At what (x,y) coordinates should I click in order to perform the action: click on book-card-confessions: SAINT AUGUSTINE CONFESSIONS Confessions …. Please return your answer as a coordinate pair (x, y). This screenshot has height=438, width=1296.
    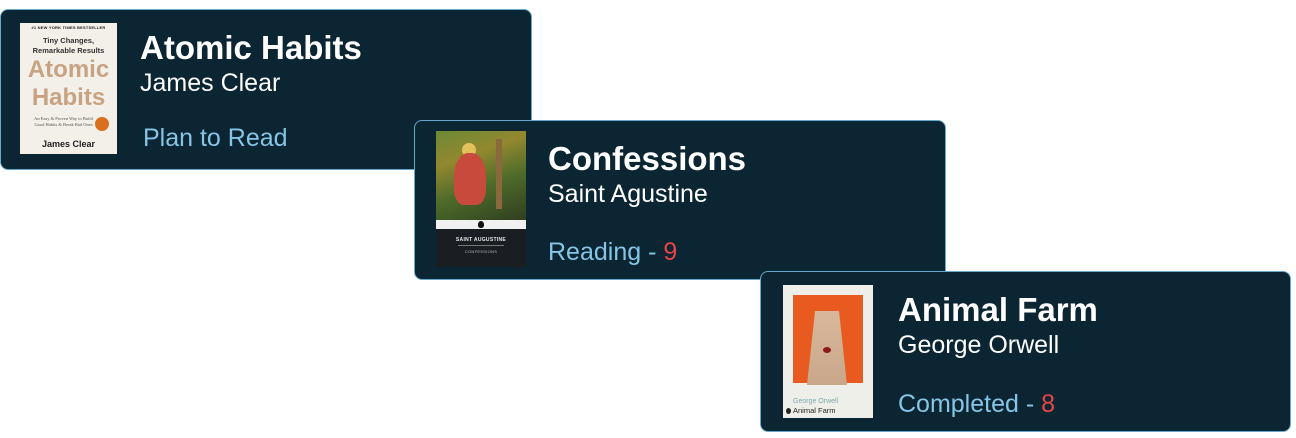
    Looking at the image, I should click on (680, 200).